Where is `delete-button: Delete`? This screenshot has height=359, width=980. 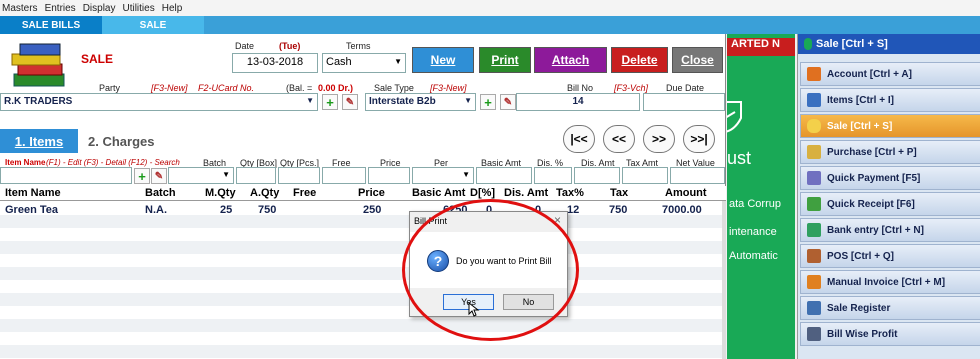 delete-button: Delete is located at coordinates (639, 60).